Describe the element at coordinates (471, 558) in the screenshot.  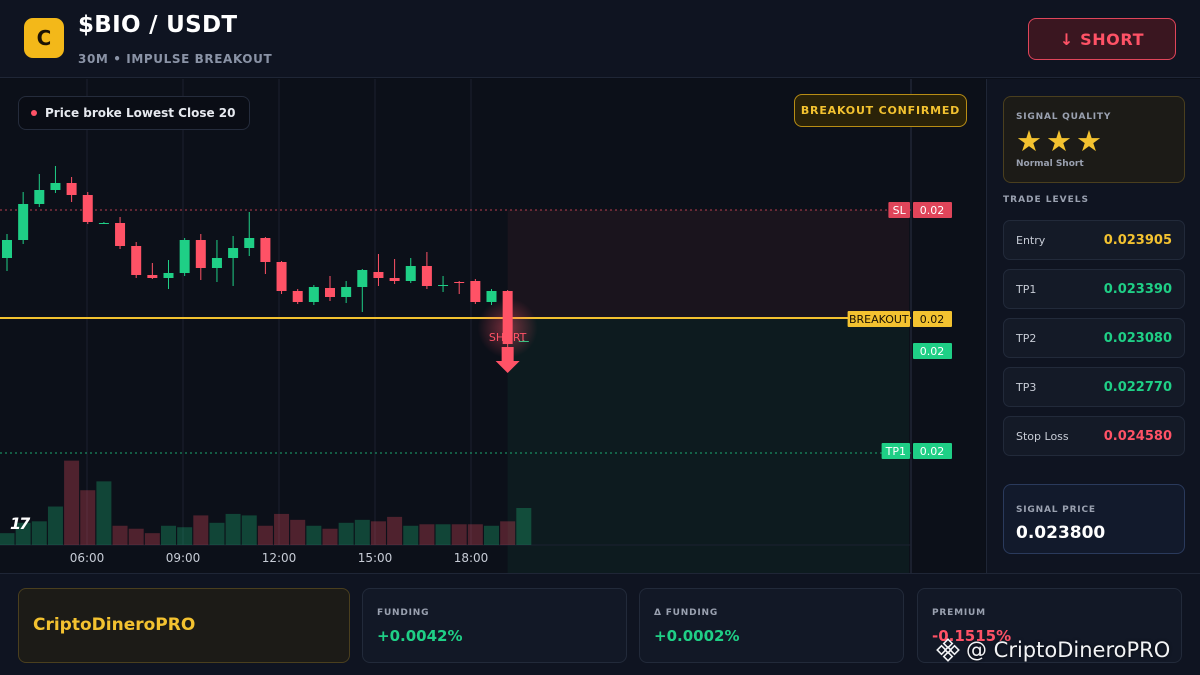
I see `time-tick-label: 18:00` at that location.